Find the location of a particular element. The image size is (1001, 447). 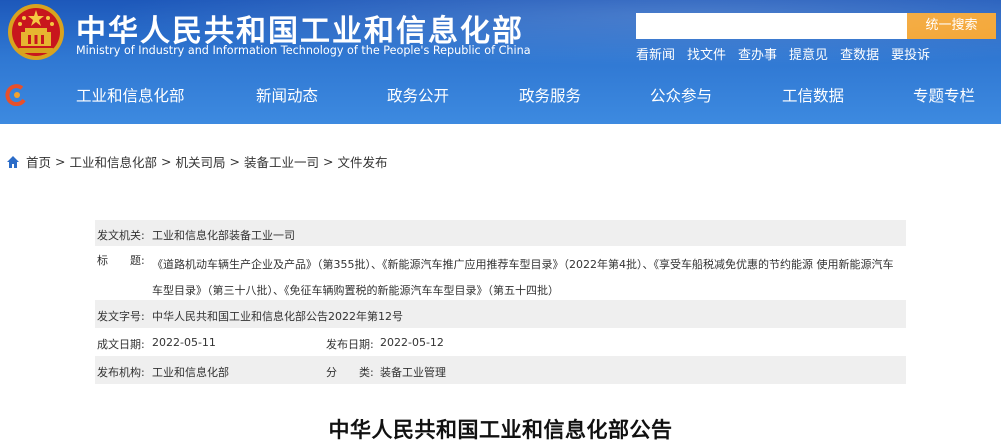

breadcrumb-equipment-dept: 装备工业一司 is located at coordinates (281, 161).